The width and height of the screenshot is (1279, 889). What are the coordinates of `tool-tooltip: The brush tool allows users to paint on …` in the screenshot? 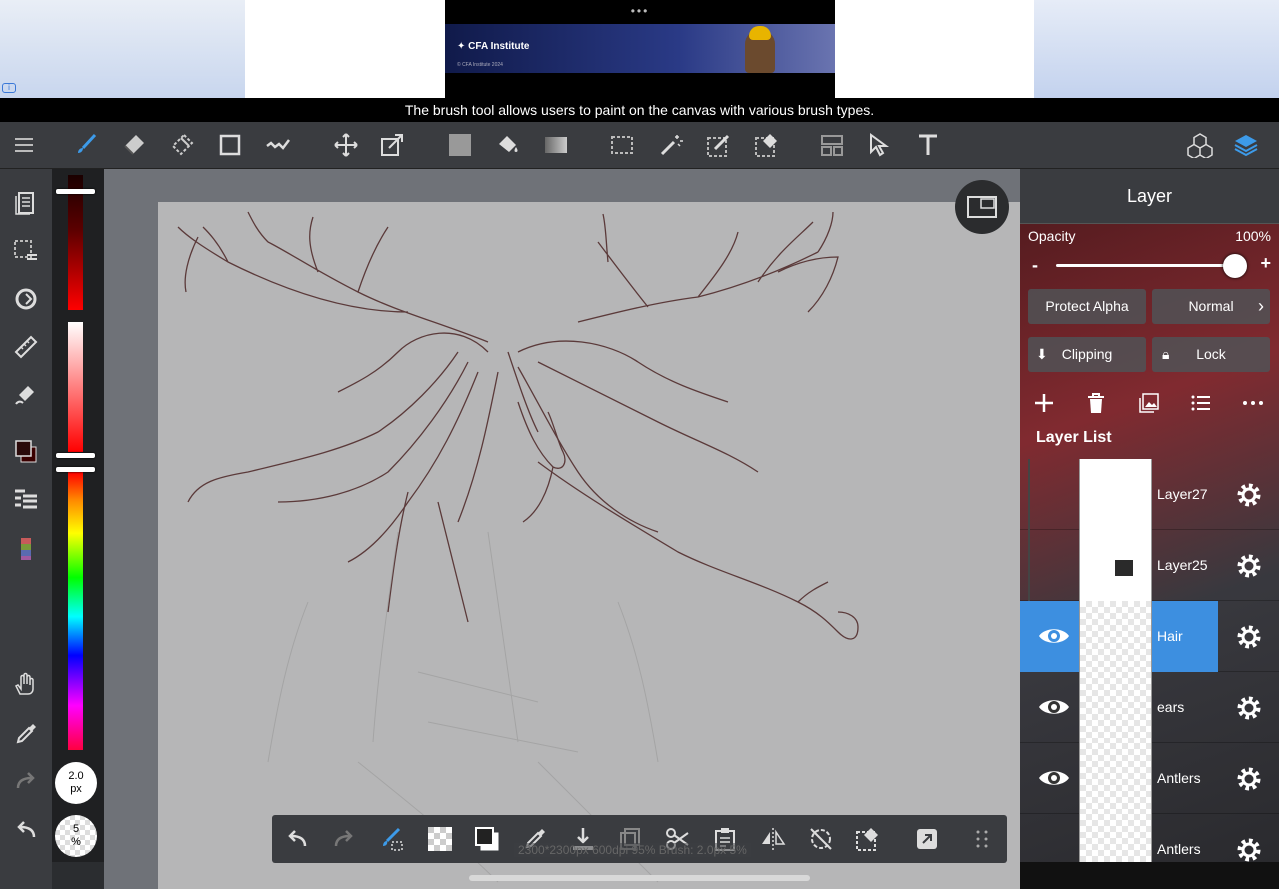 It's located at (639, 110).